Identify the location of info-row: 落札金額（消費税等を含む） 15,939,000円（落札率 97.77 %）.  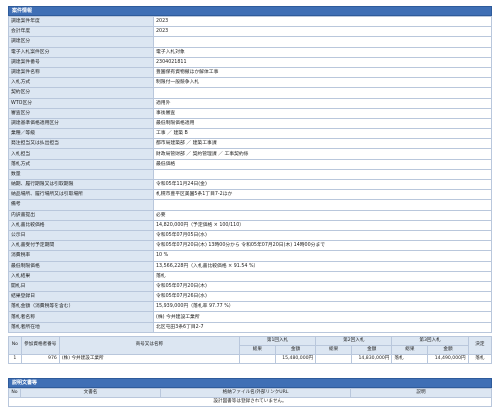
(250, 307).